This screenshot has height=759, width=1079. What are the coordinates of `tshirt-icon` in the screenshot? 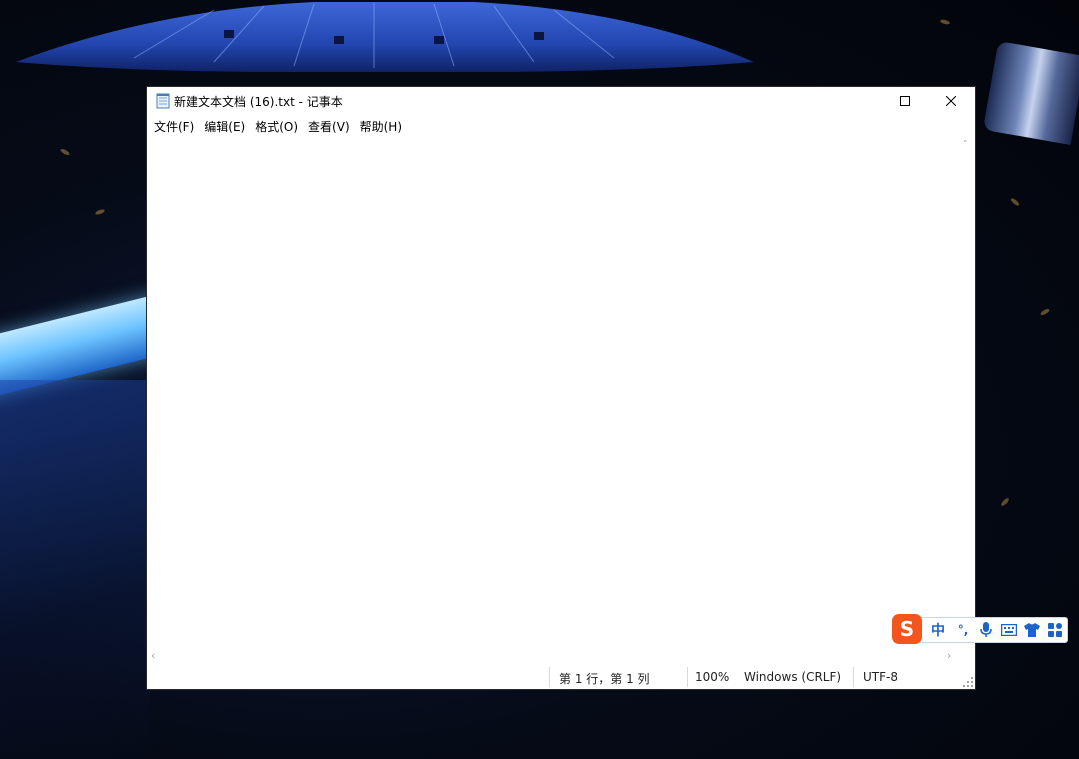 It's located at (1032, 630).